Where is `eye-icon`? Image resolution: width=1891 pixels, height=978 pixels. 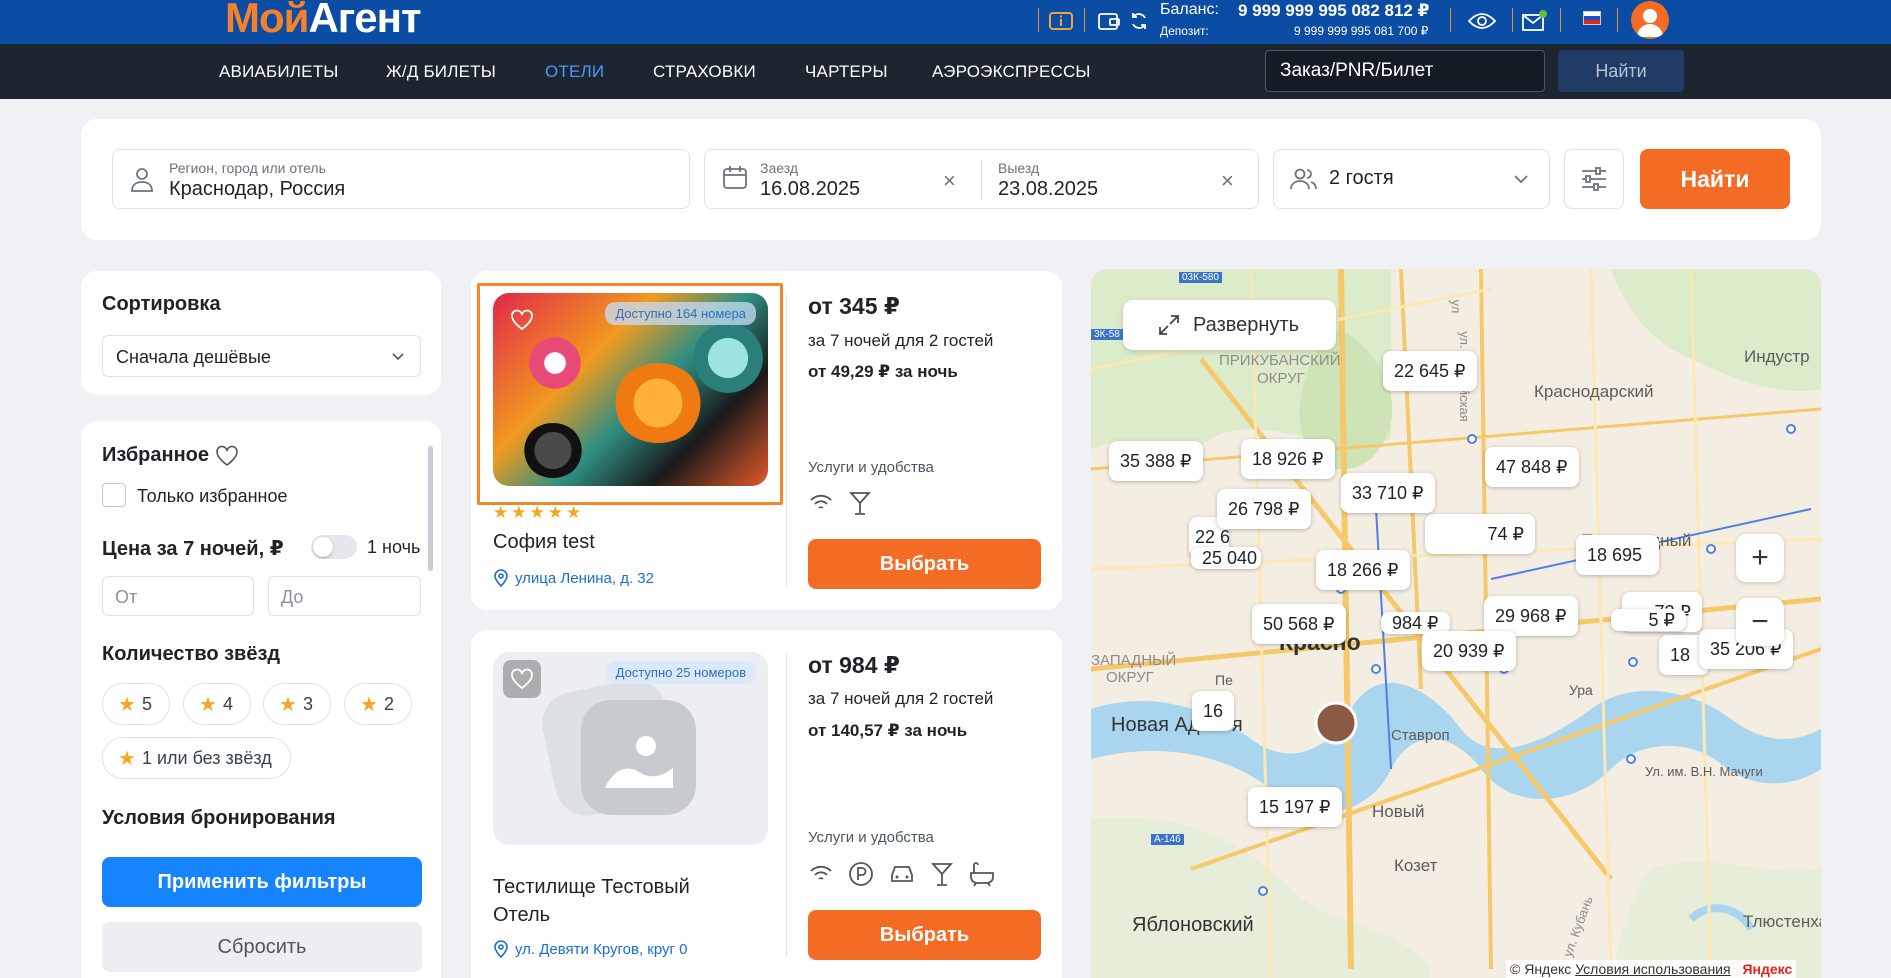 eye-icon is located at coordinates (1482, 21).